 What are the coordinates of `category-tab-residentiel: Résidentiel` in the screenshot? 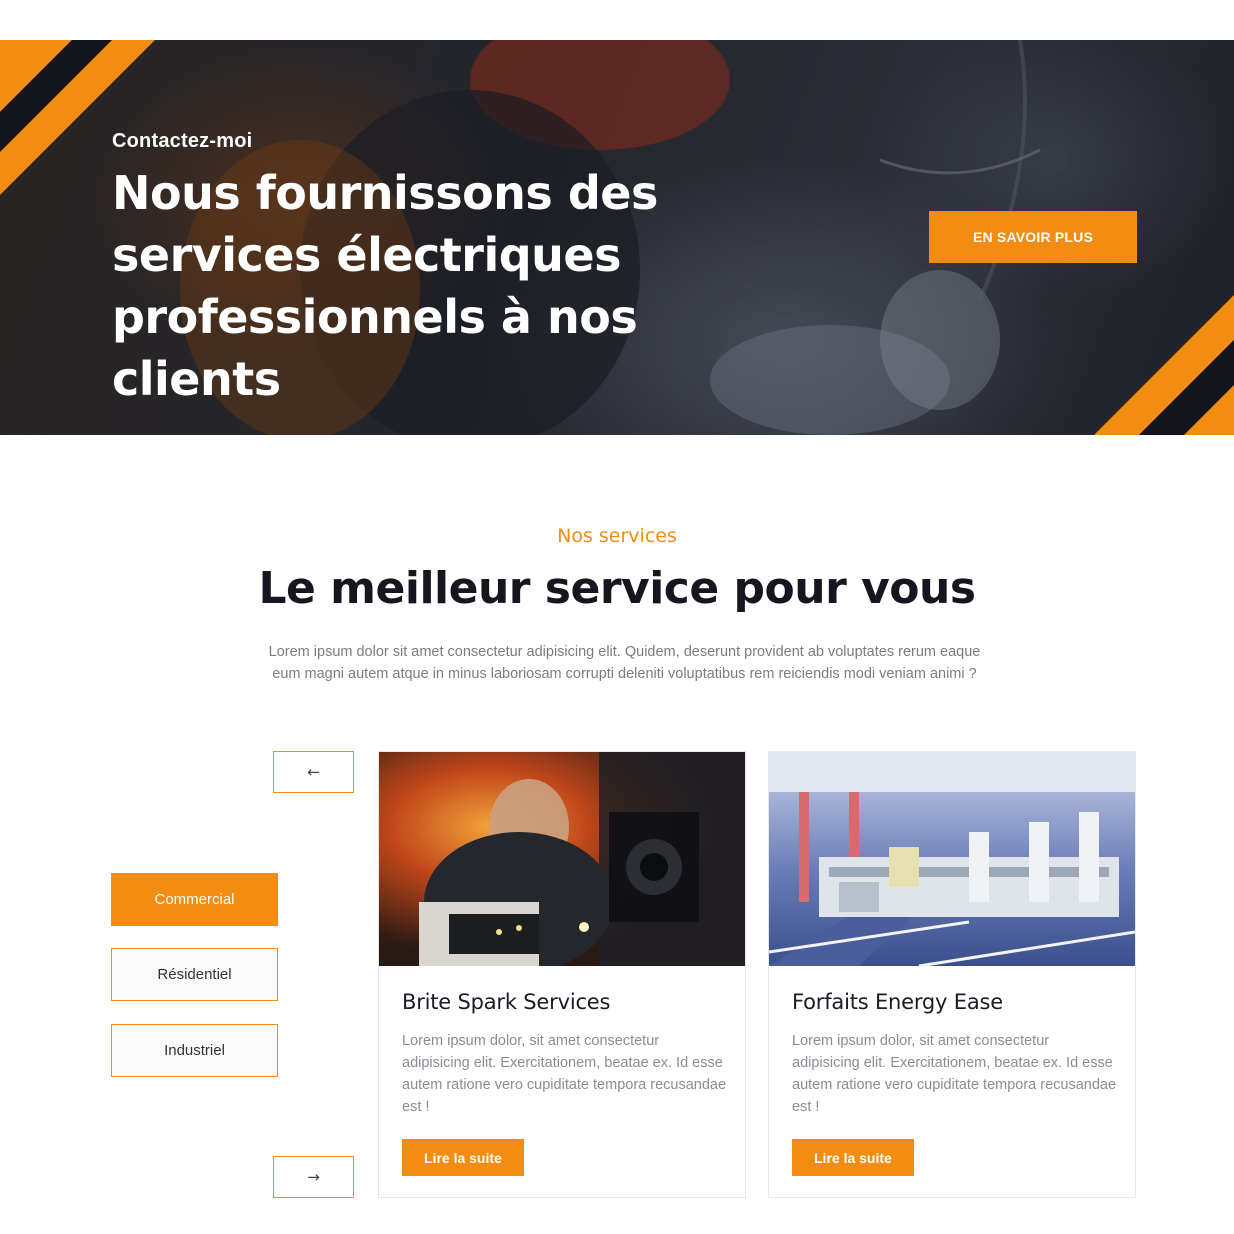 It's located at (194, 974).